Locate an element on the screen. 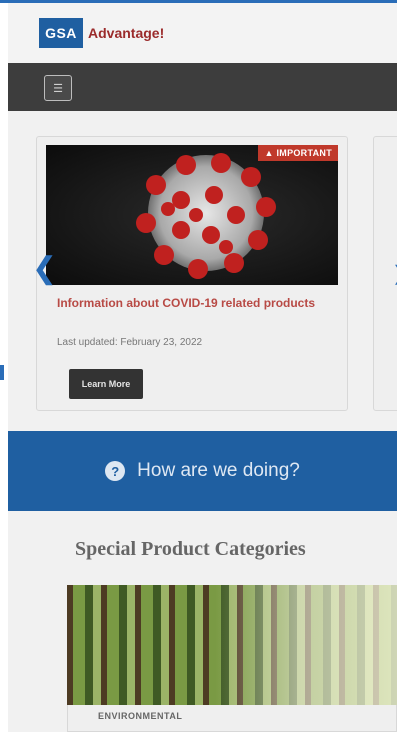 The width and height of the screenshot is (397, 732). site-header: GSA Advantage! is located at coordinates (202, 33).